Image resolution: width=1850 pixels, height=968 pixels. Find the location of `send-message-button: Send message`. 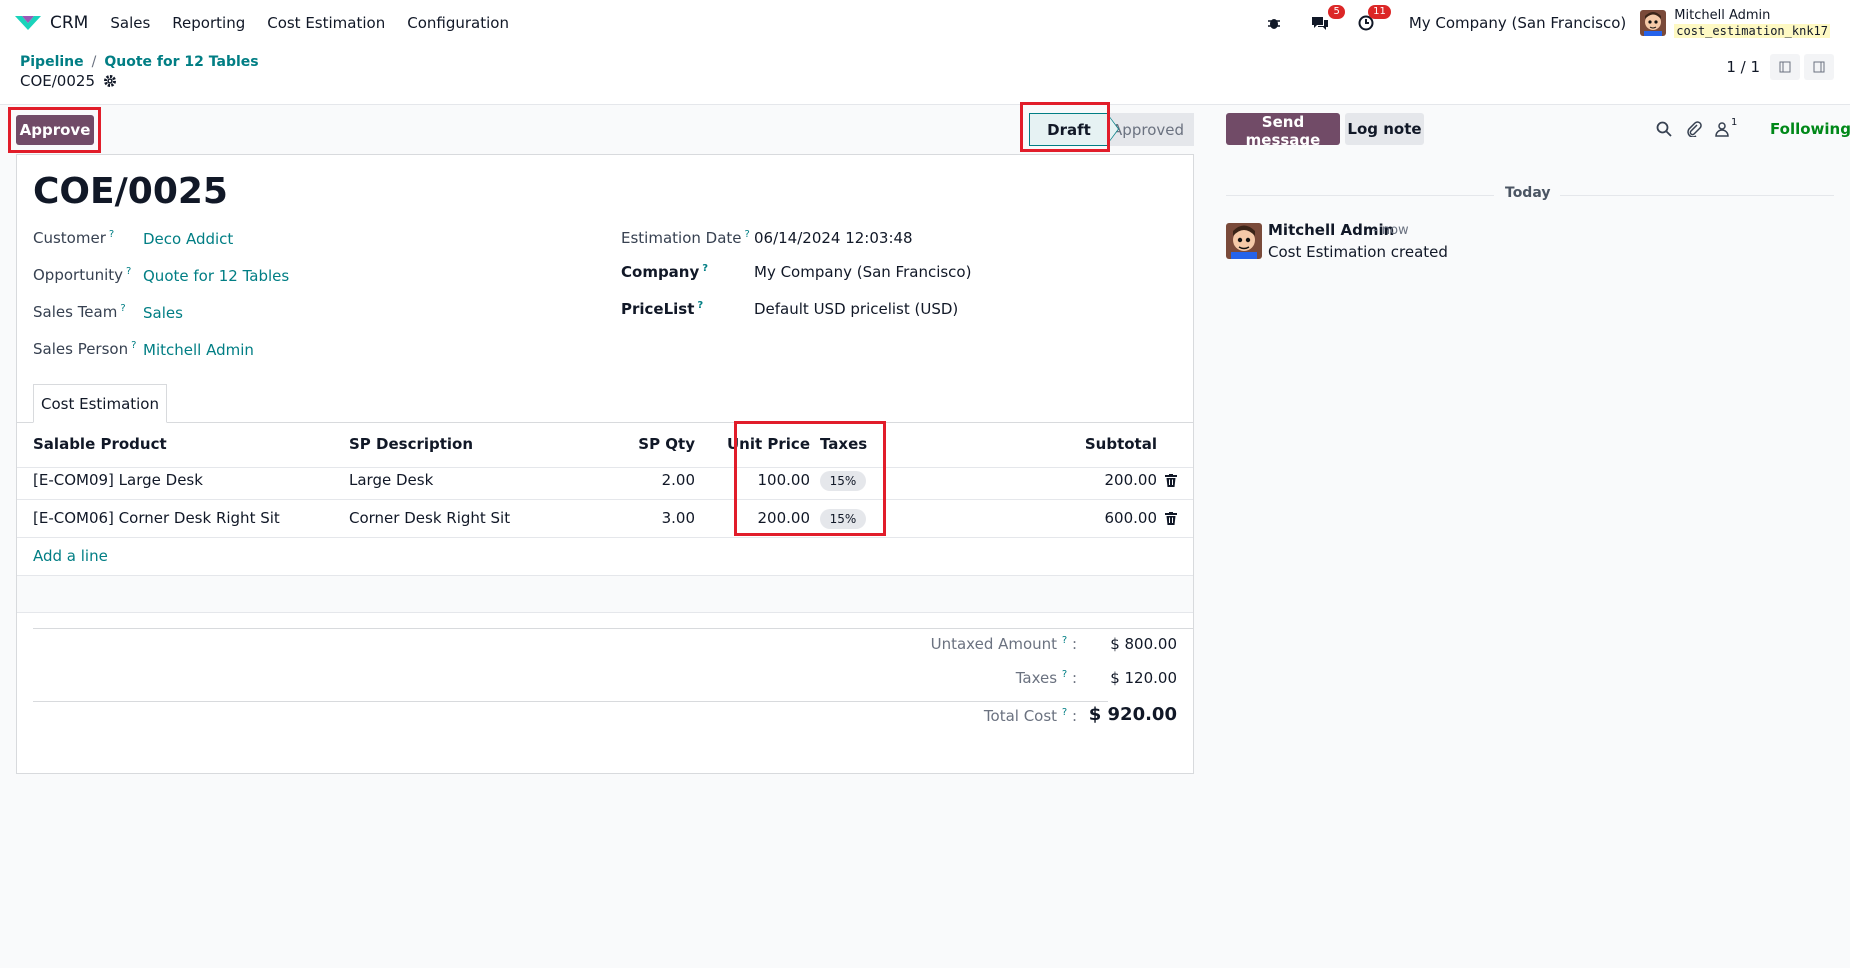

send-message-button: Send message is located at coordinates (1283, 131).